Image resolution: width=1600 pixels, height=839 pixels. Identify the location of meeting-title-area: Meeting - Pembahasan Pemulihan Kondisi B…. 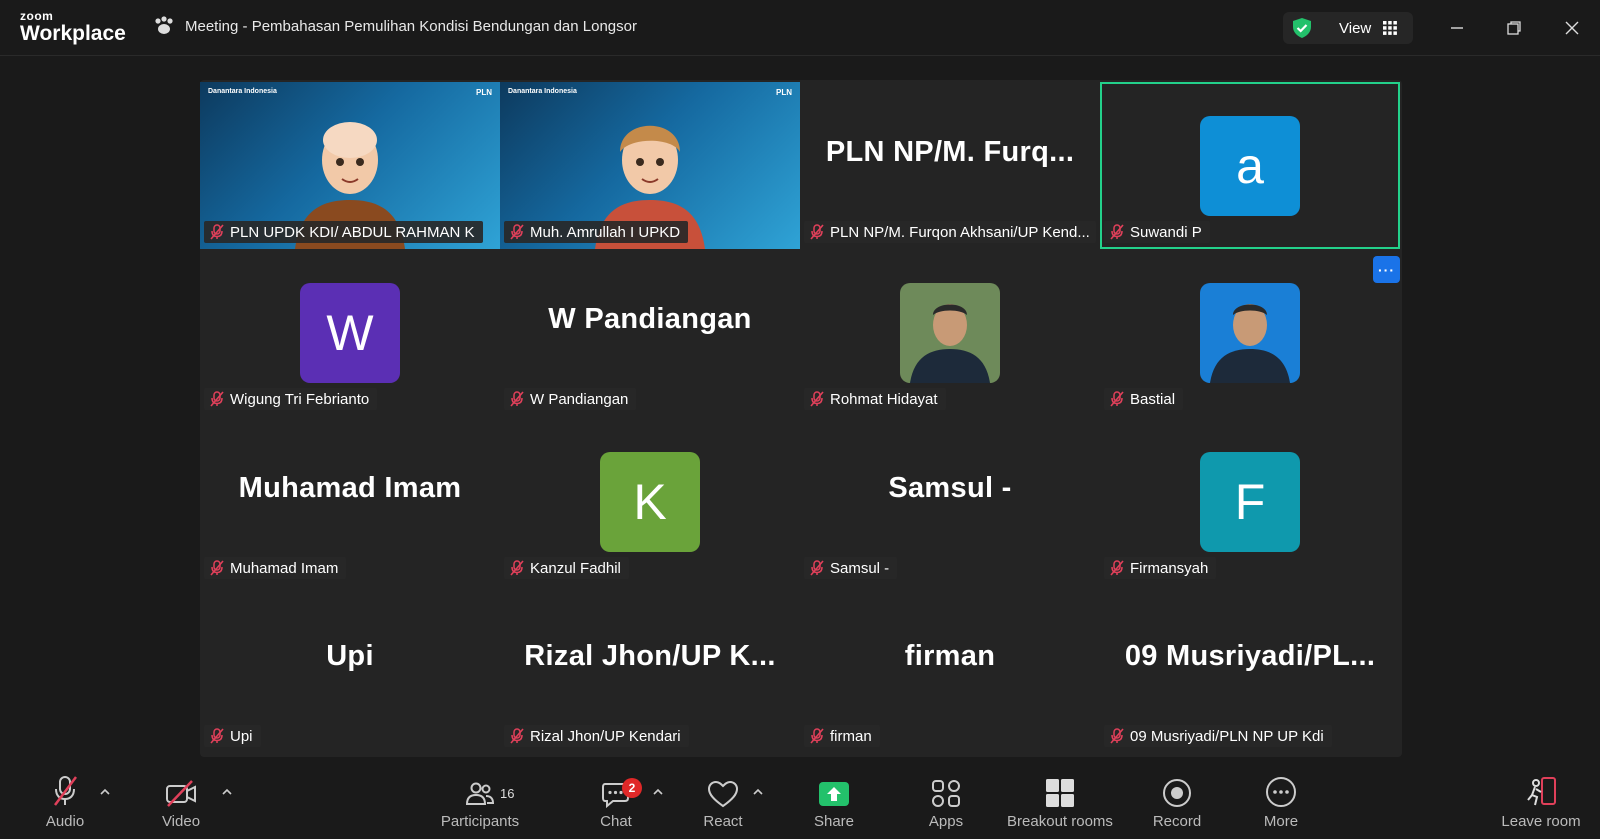
(395, 26).